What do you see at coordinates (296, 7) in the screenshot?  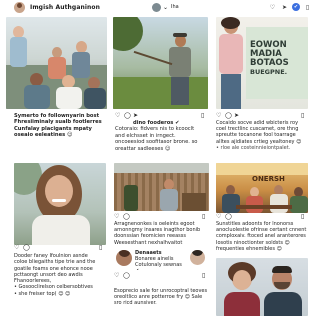 I see `verified-icon: ✔` at bounding box center [296, 7].